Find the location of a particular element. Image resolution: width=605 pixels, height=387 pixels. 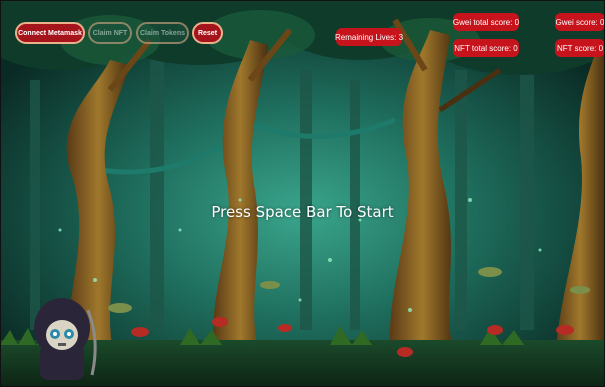

claim-tokens-button: Claim Tokens is located at coordinates (162, 33).